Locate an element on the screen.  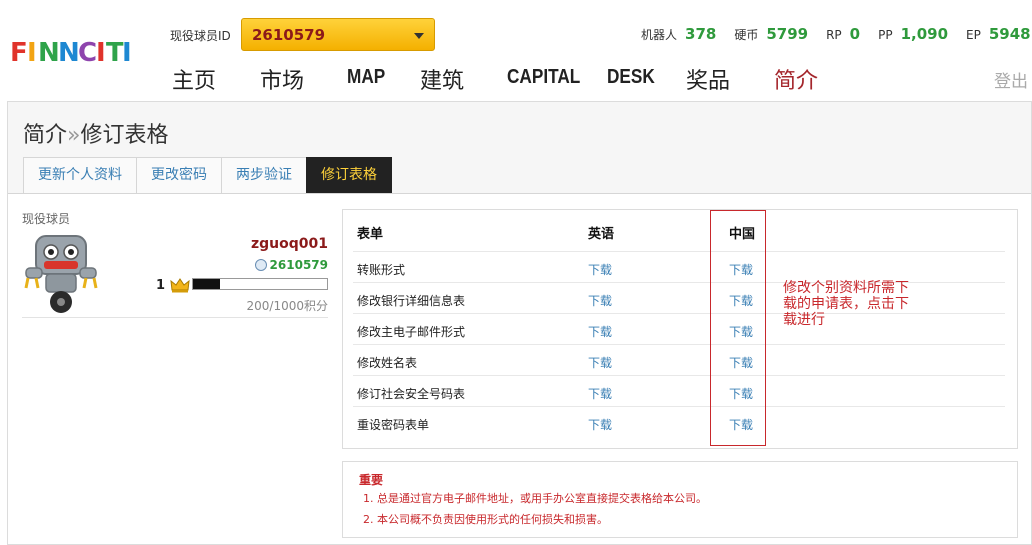
stat-value: 1,090 is located at coordinates (924, 34).